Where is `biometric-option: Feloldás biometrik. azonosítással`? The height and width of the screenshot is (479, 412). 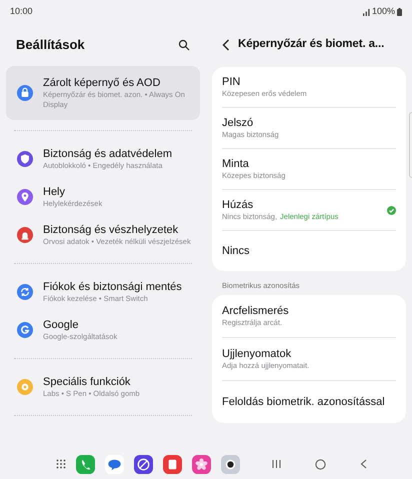
biometric-option: Feloldás biometrik. azonosítással is located at coordinates (309, 402).